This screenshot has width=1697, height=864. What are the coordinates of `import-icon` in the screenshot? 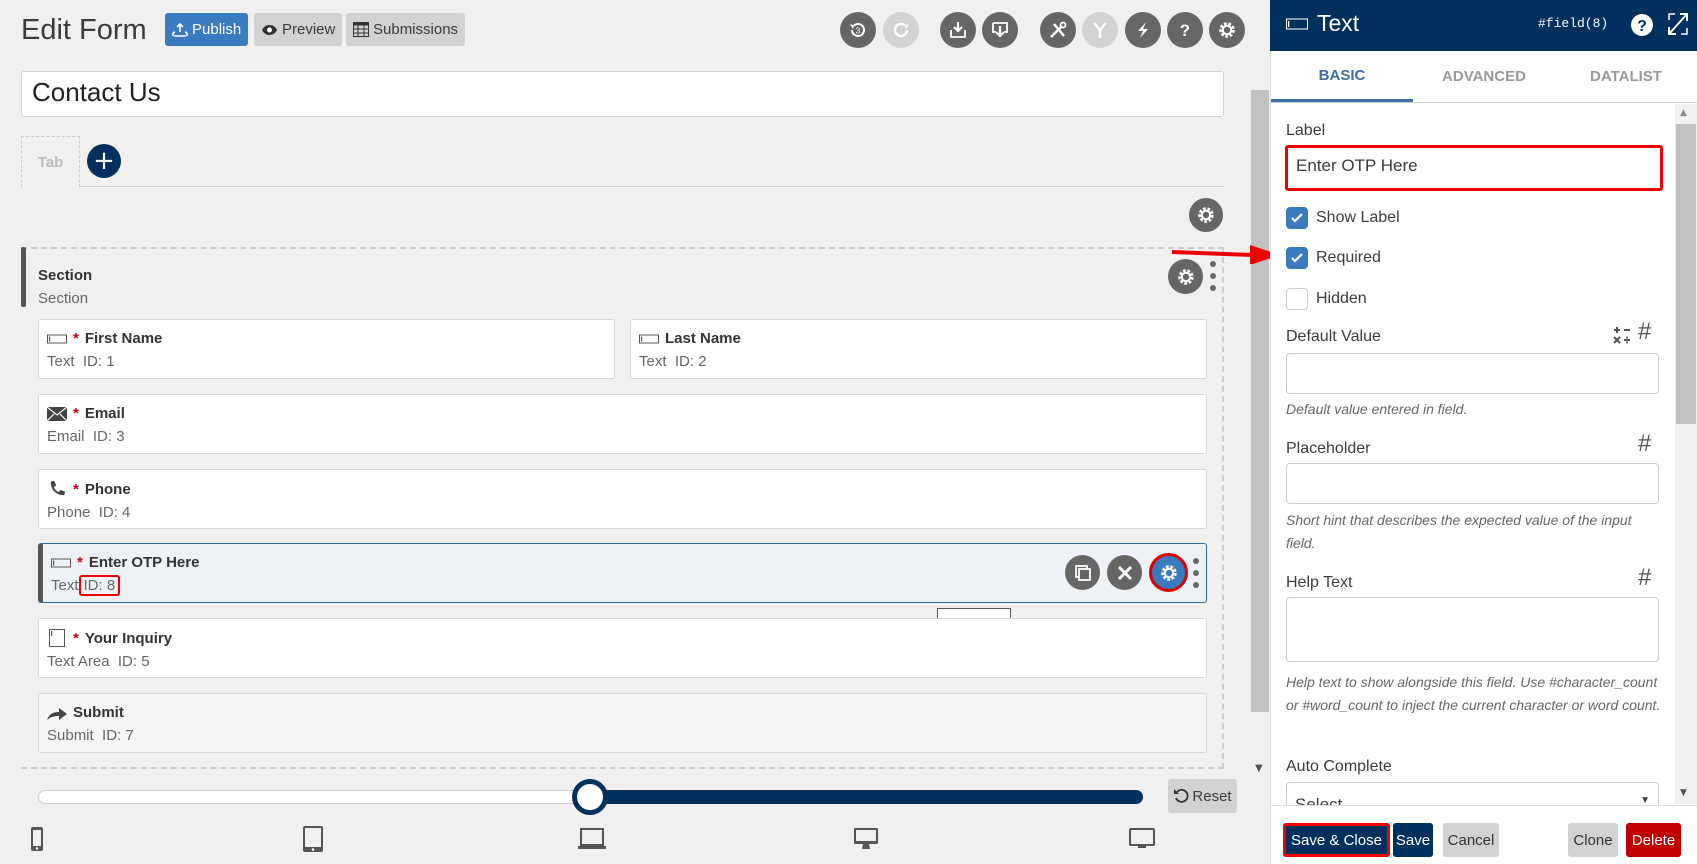 It's located at (1000, 30).